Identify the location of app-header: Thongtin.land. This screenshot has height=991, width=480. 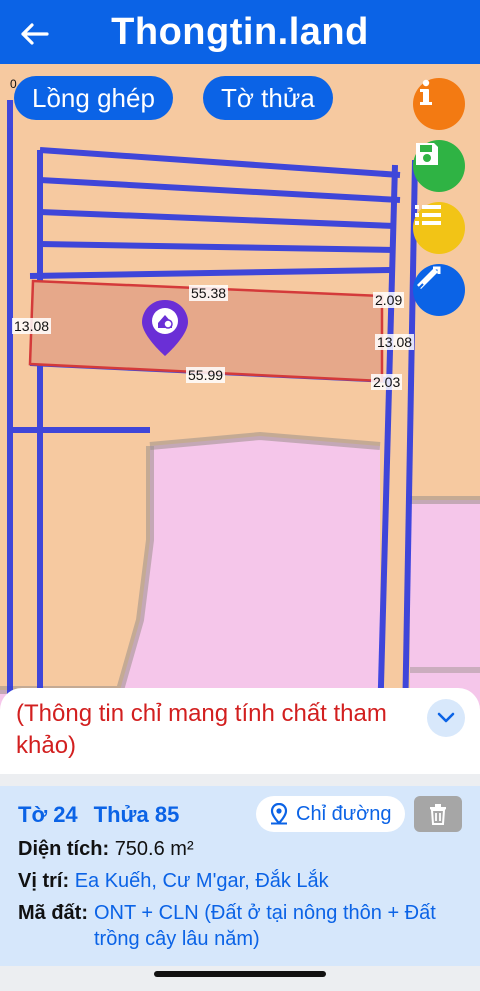
(240, 32).